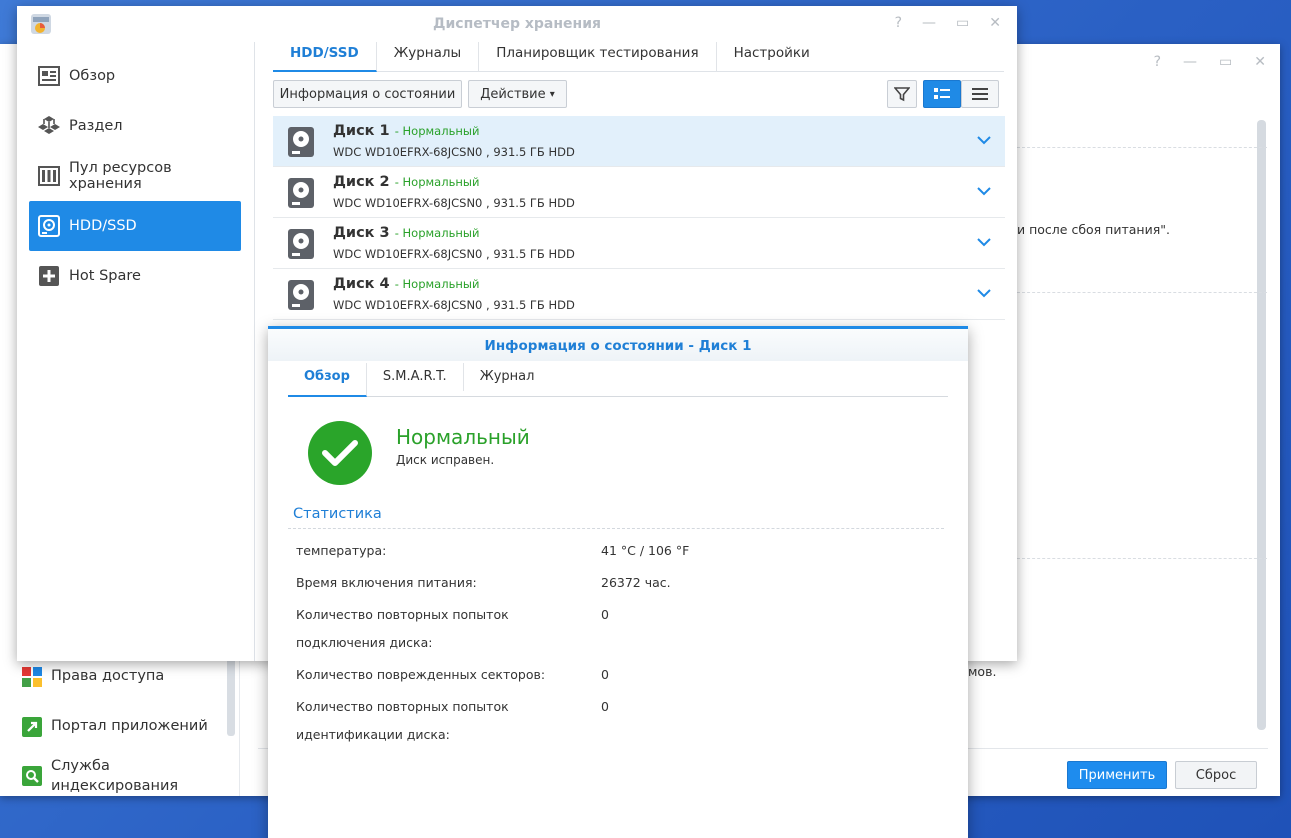 The image size is (1291, 838). I want to click on sidebar-item-label: Служба индексирования, so click(115, 776).